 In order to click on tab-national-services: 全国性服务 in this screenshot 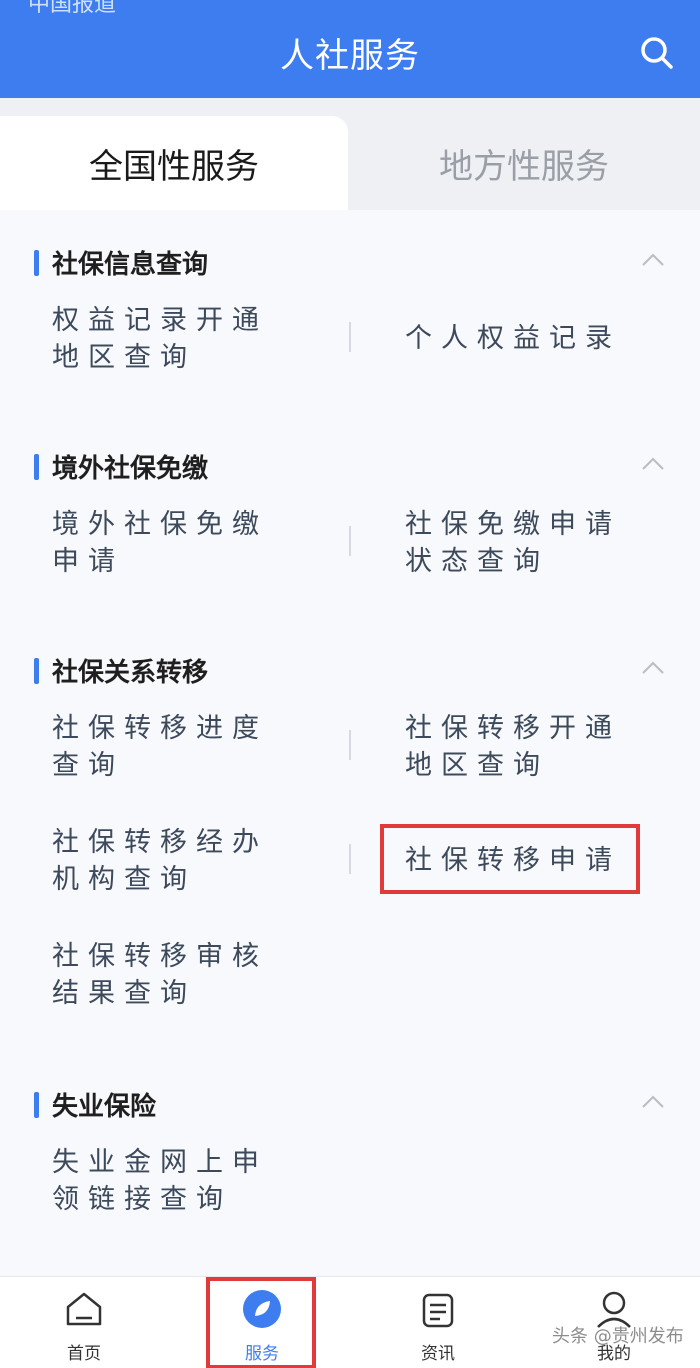, I will do `click(174, 163)`.